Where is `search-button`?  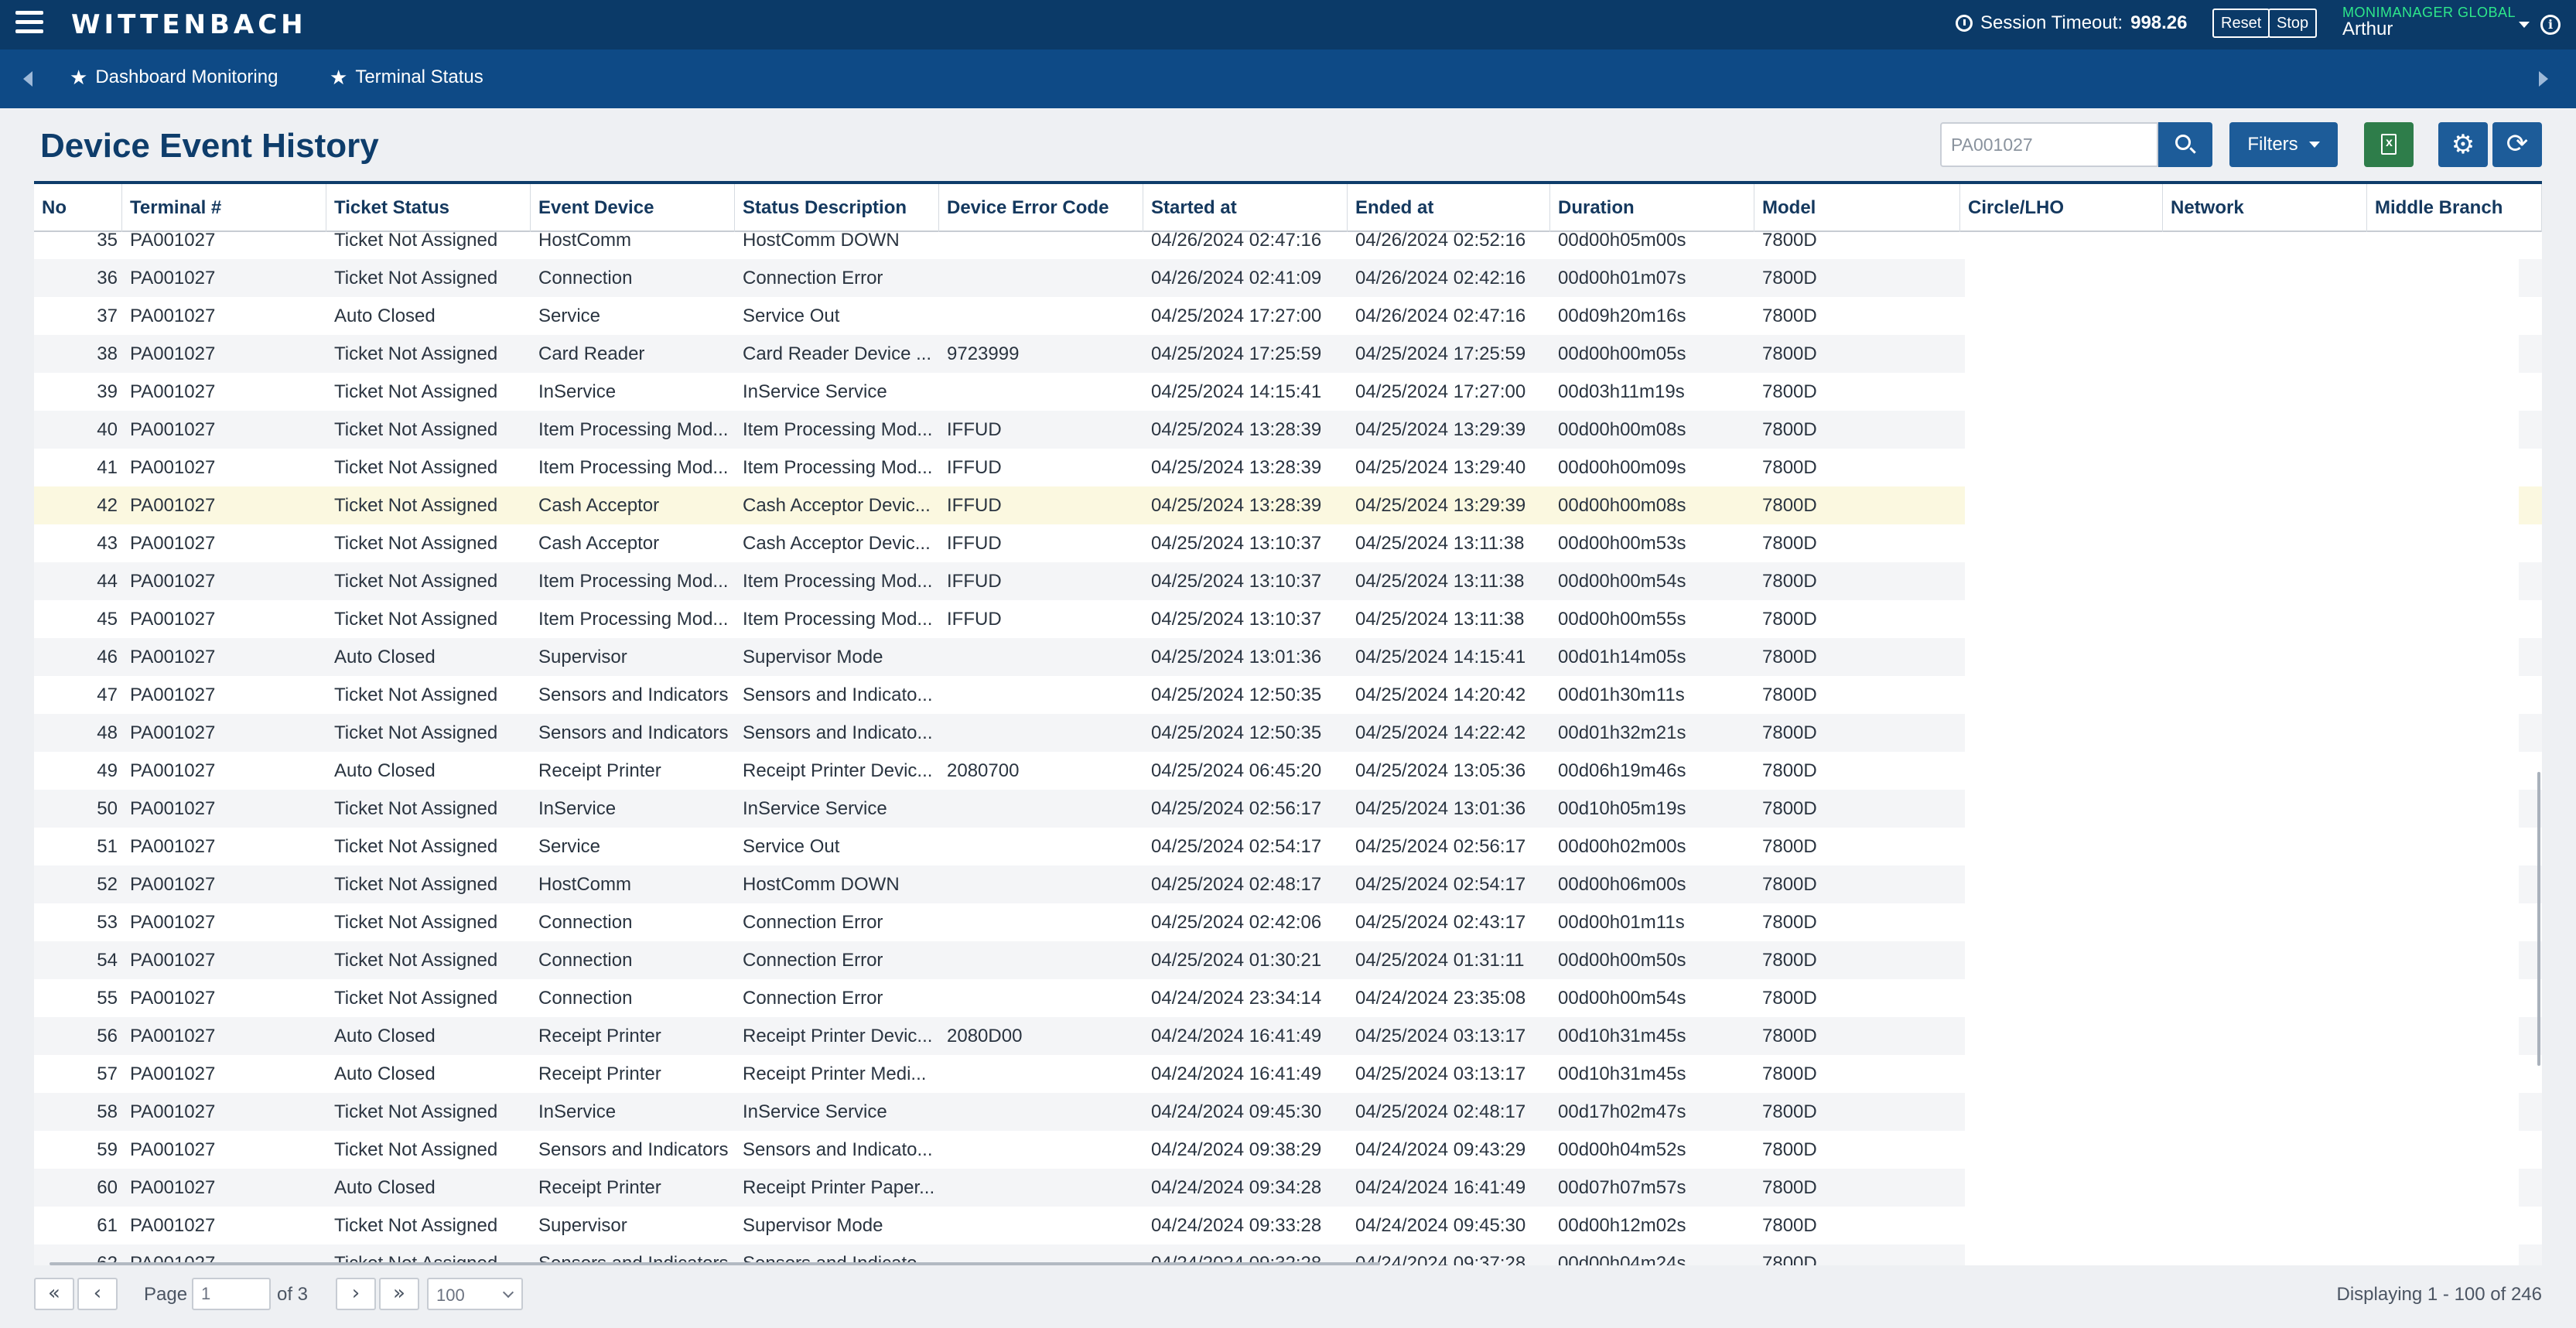 search-button is located at coordinates (2185, 144).